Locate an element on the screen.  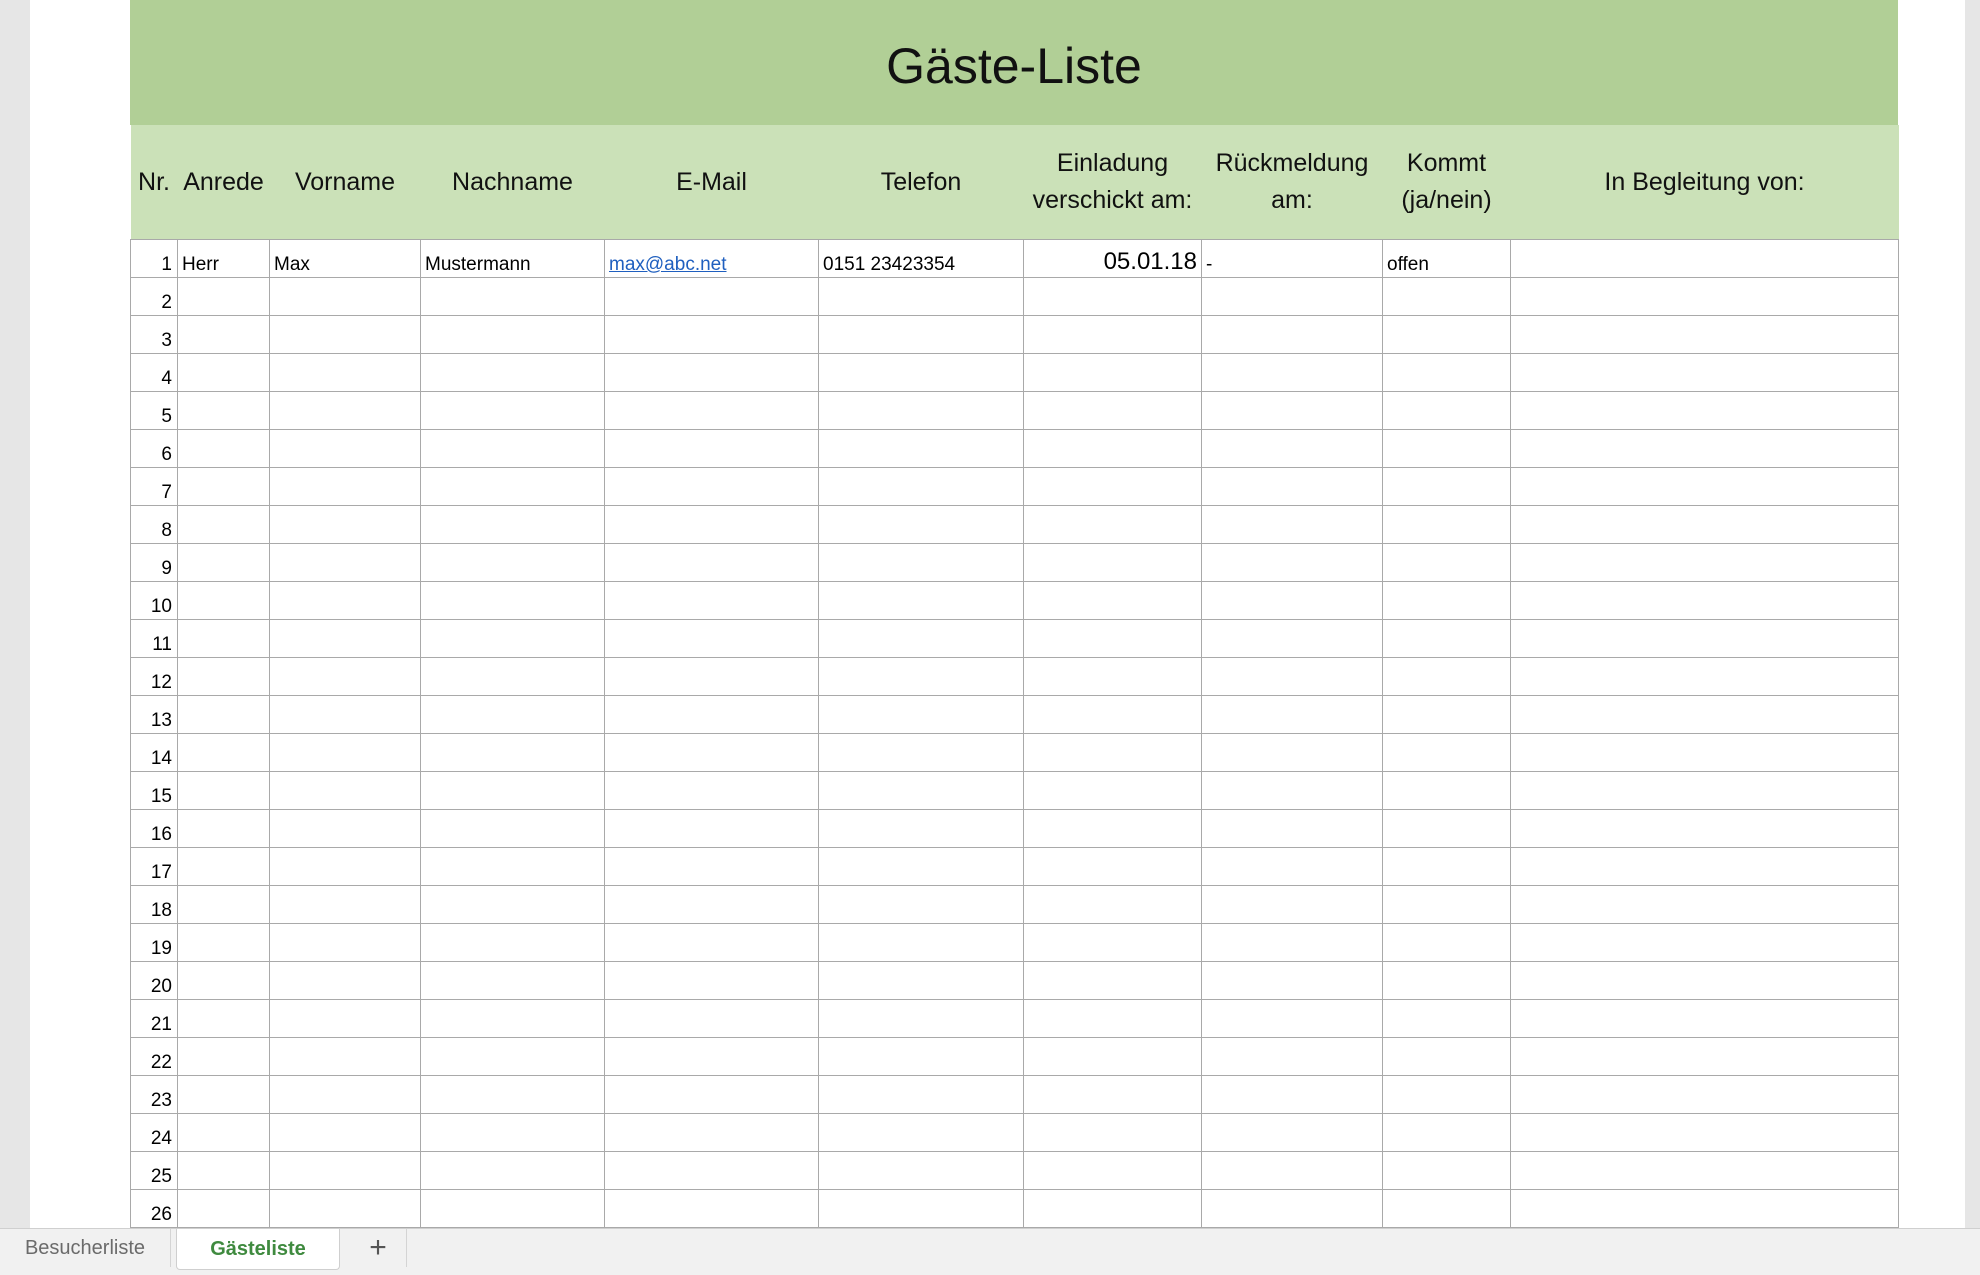
header-nr: Nr. is located at coordinates (154, 182).